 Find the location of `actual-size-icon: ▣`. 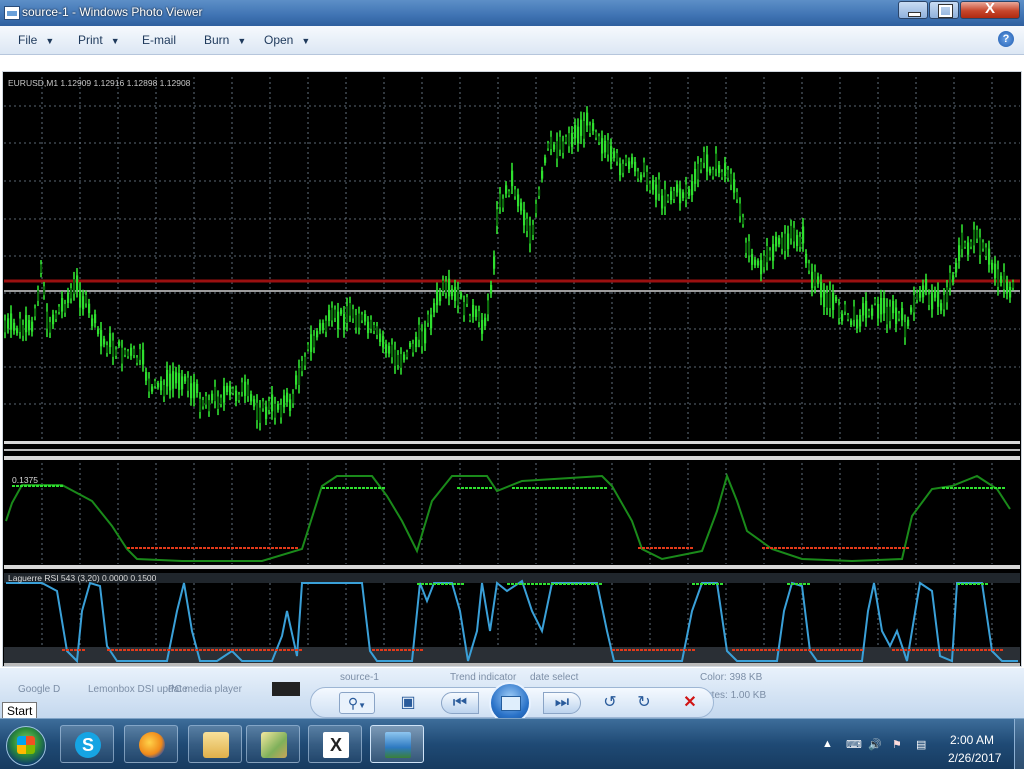

actual-size-icon: ▣ is located at coordinates (408, 703).